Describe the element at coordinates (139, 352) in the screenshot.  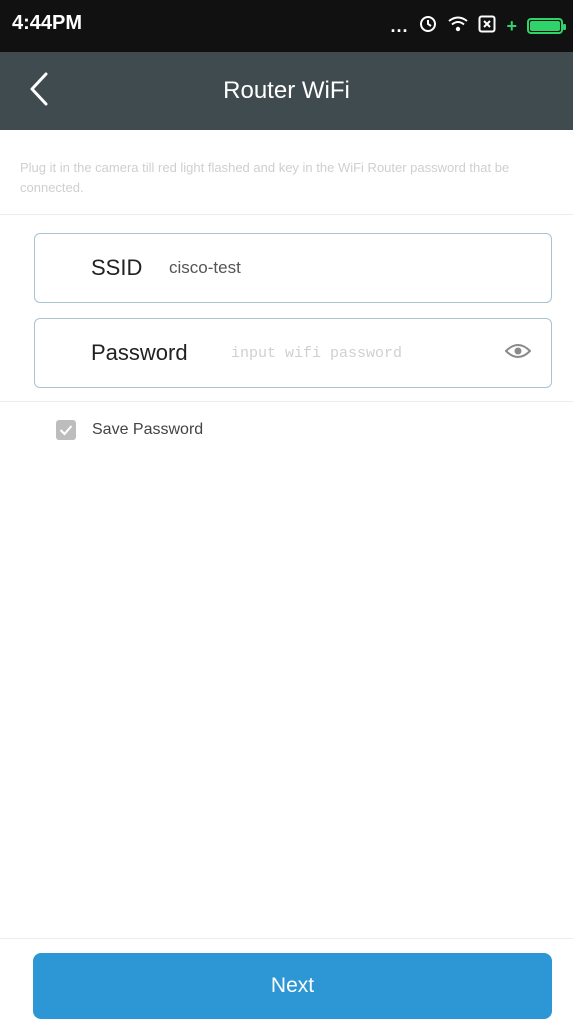
I see `password-label: Password` at that location.